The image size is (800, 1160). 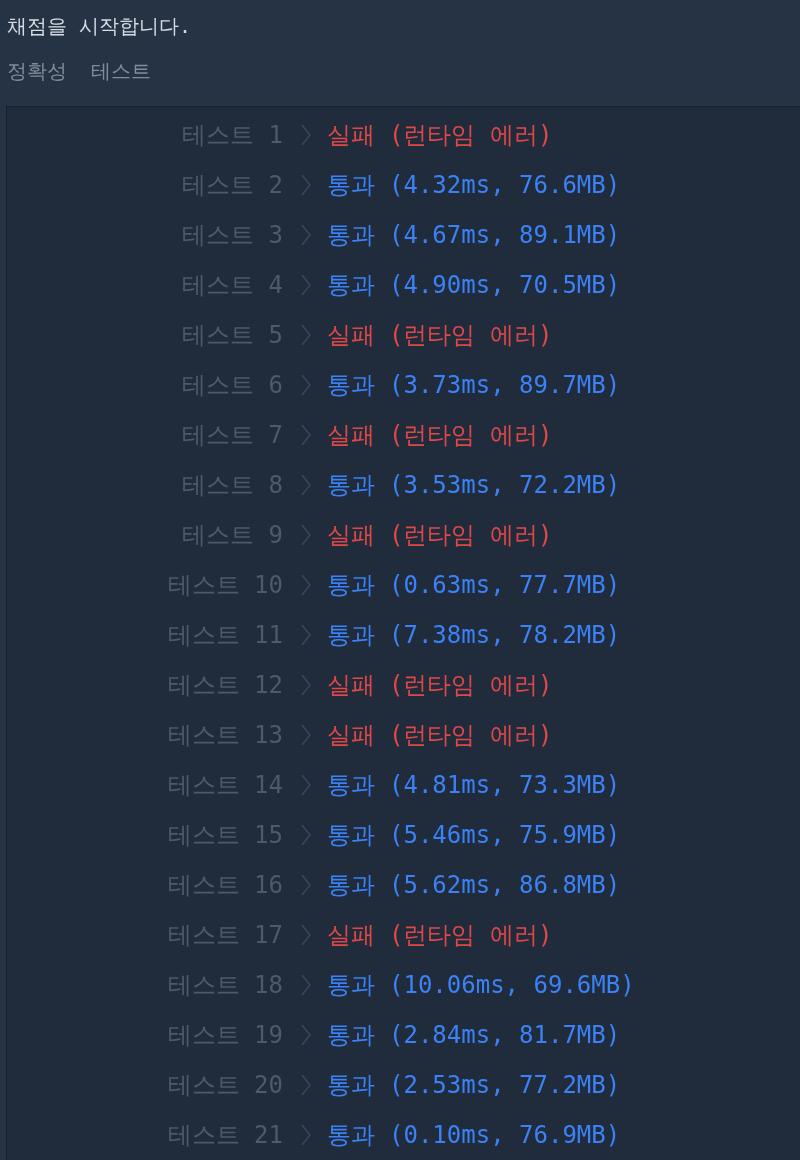 I want to click on status-message: 채점을 시작합니다., so click(x=99, y=26).